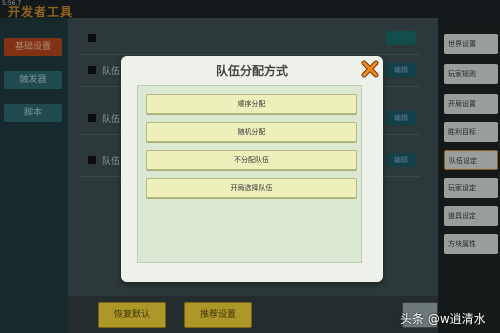  Describe the element at coordinates (251, 160) in the screenshot. I see `option-no-team: 不分配队伍` at that location.